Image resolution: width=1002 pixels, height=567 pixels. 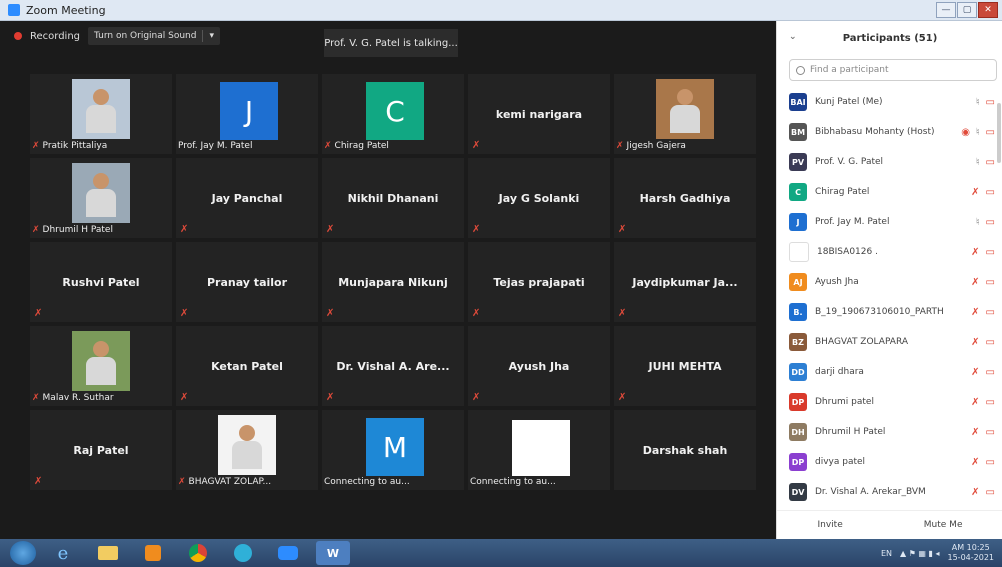 What do you see at coordinates (889, 252) in the screenshot?
I see `participant-list-item: 18BISA0126 . ✗ ▭` at bounding box center [889, 252].